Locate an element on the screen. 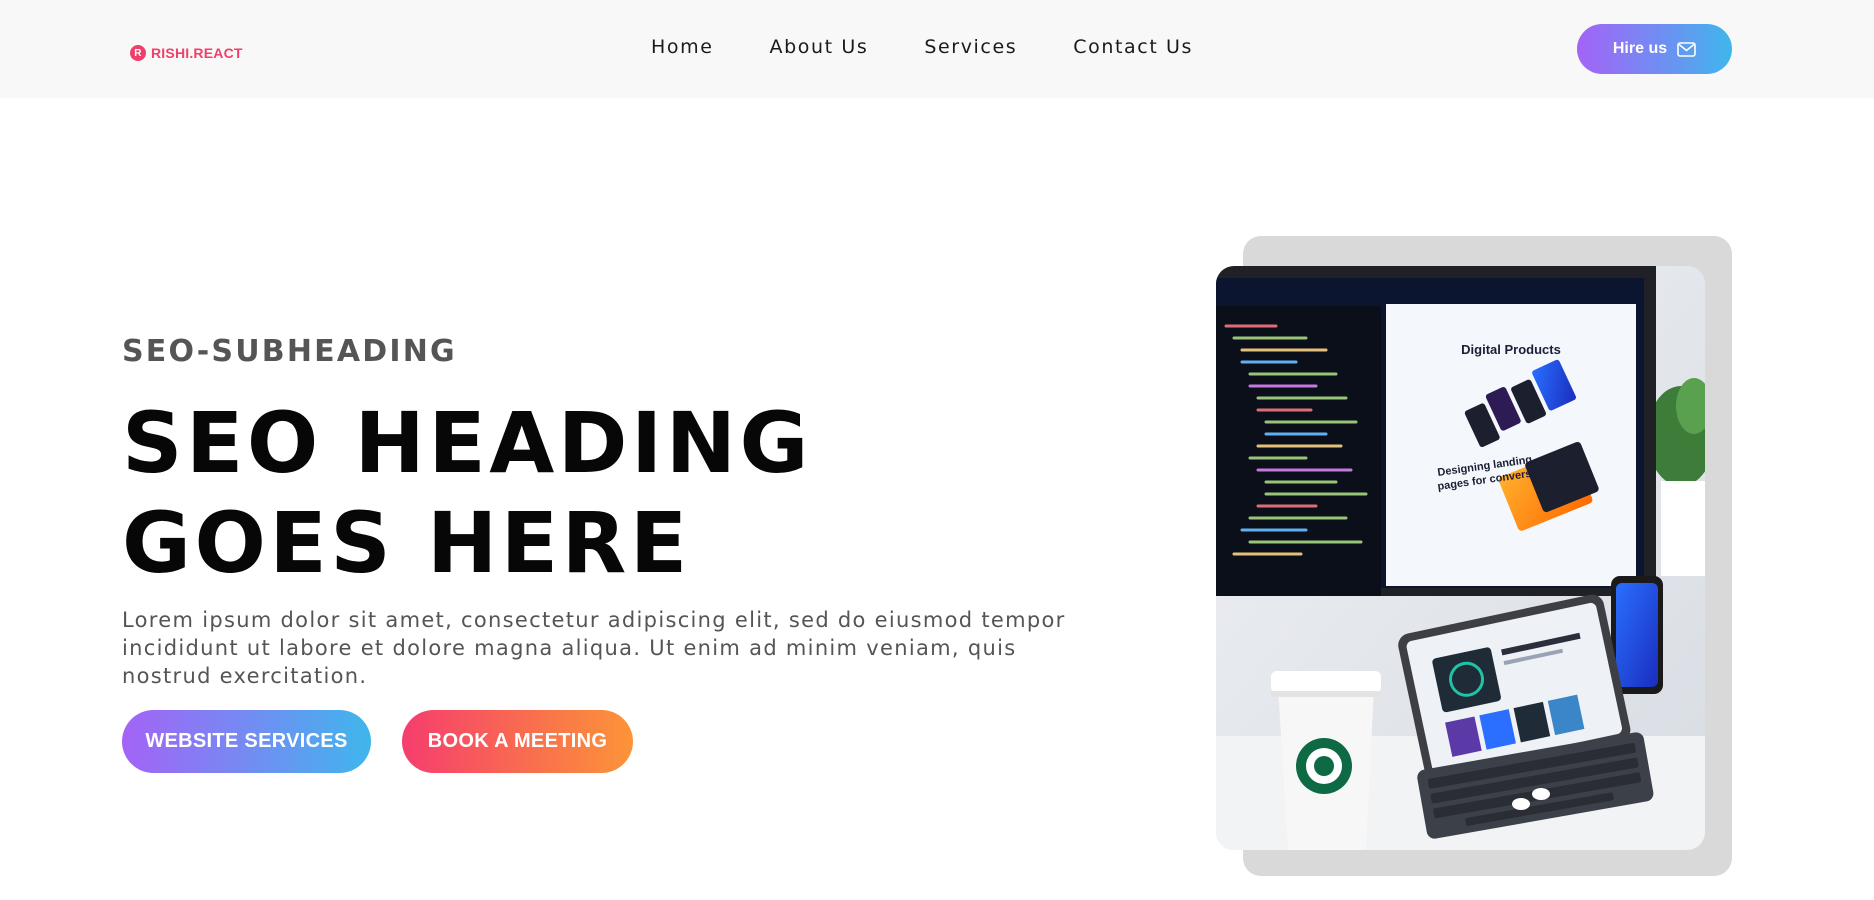 The image size is (1874, 900). brand-logo: R RISHI.REACT is located at coordinates (186, 53).